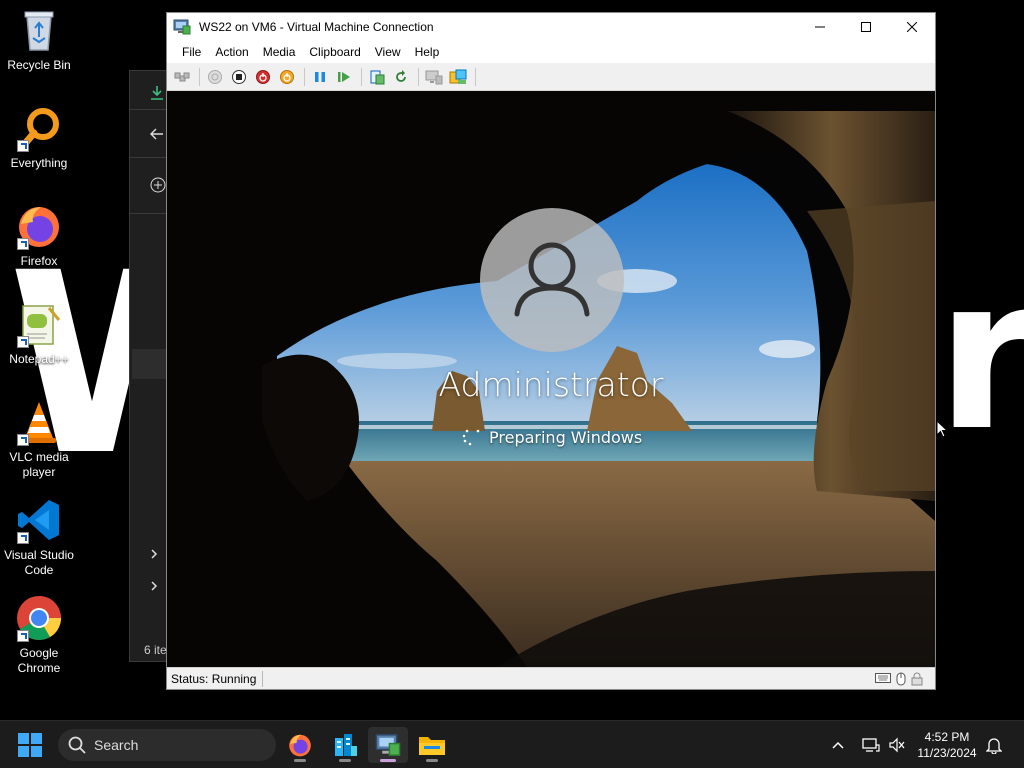  I want to click on user-avatar, so click(552, 280).